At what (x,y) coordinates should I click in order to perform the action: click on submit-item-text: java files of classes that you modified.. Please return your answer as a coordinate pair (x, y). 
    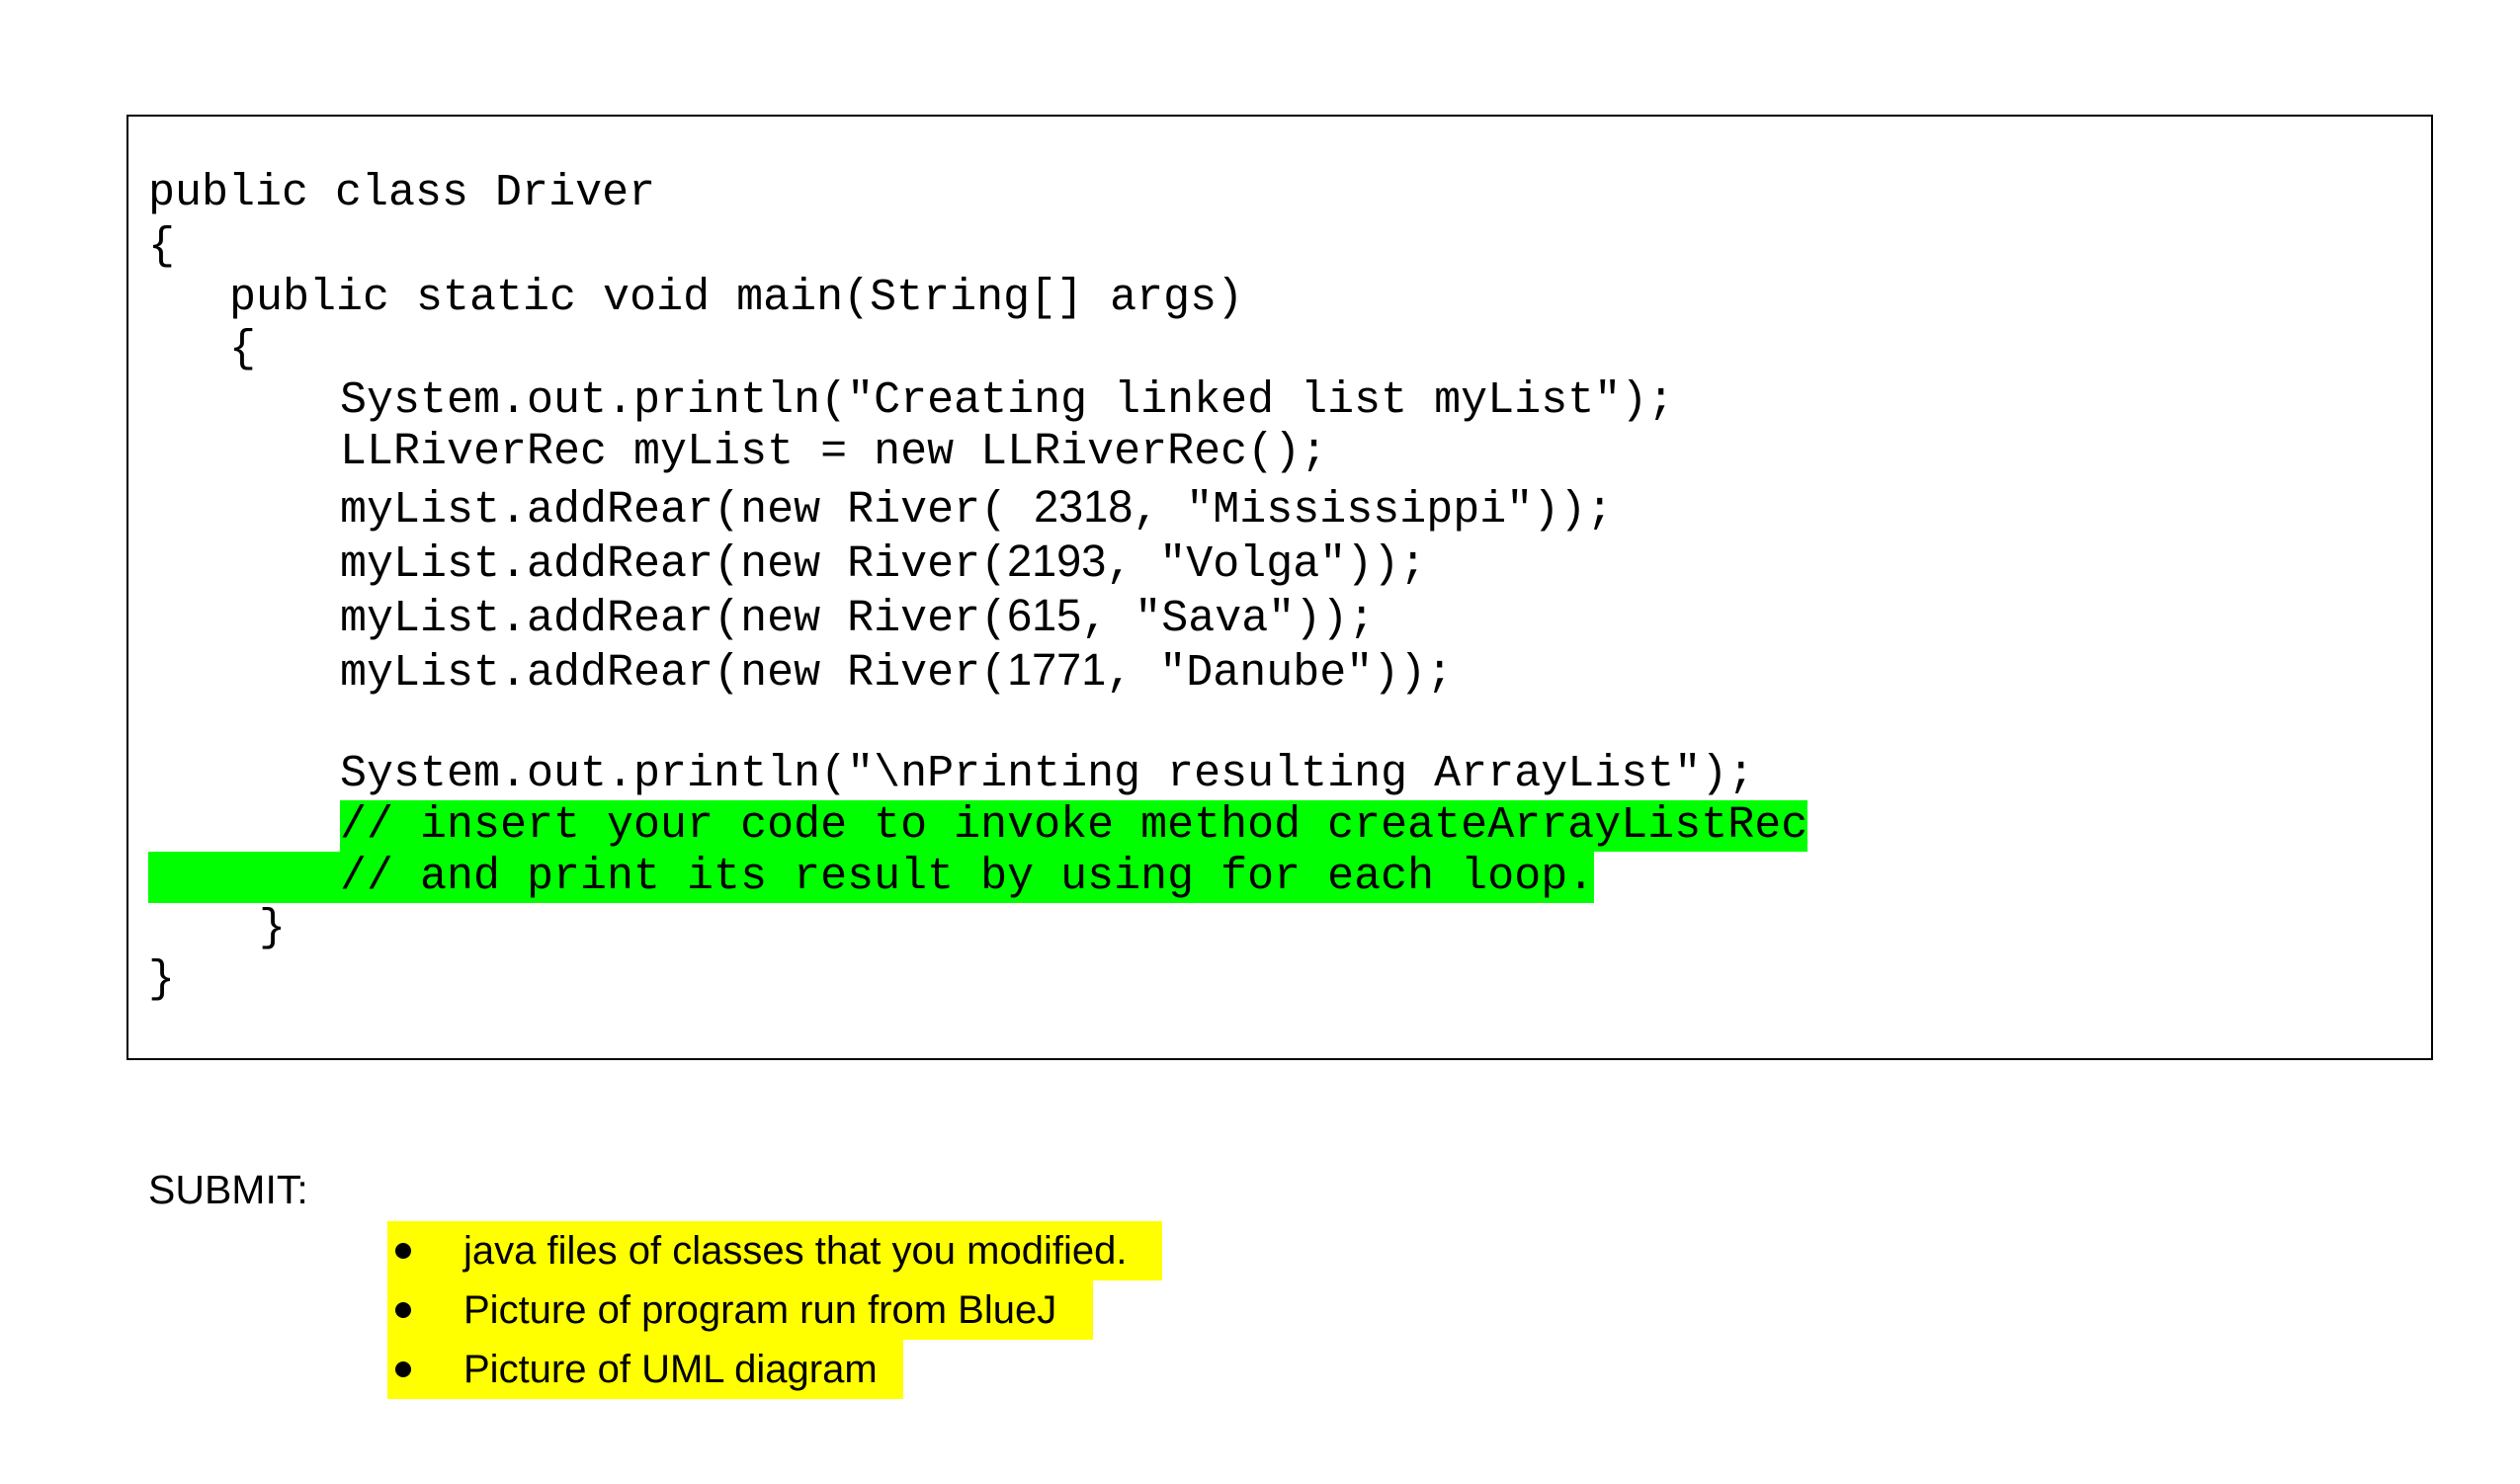
    Looking at the image, I should click on (795, 1251).